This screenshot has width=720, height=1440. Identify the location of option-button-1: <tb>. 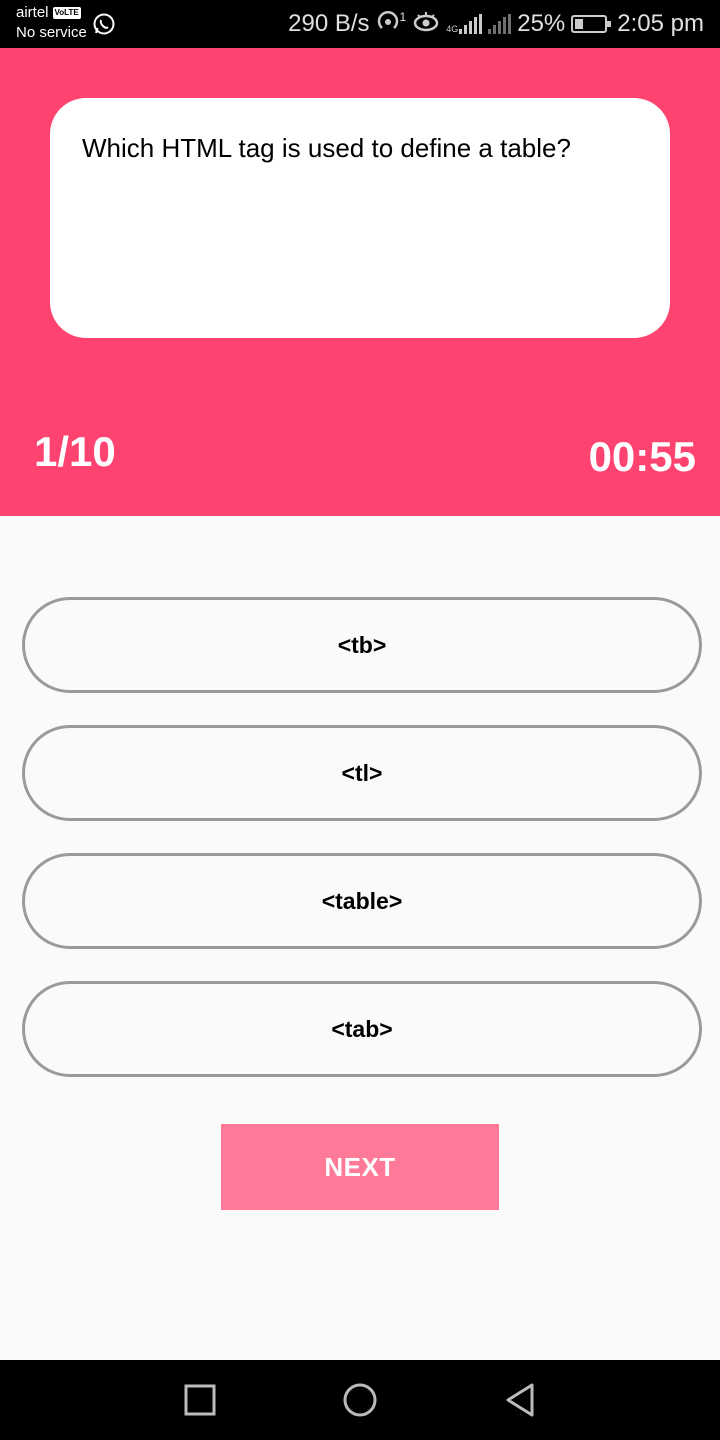
(362, 645).